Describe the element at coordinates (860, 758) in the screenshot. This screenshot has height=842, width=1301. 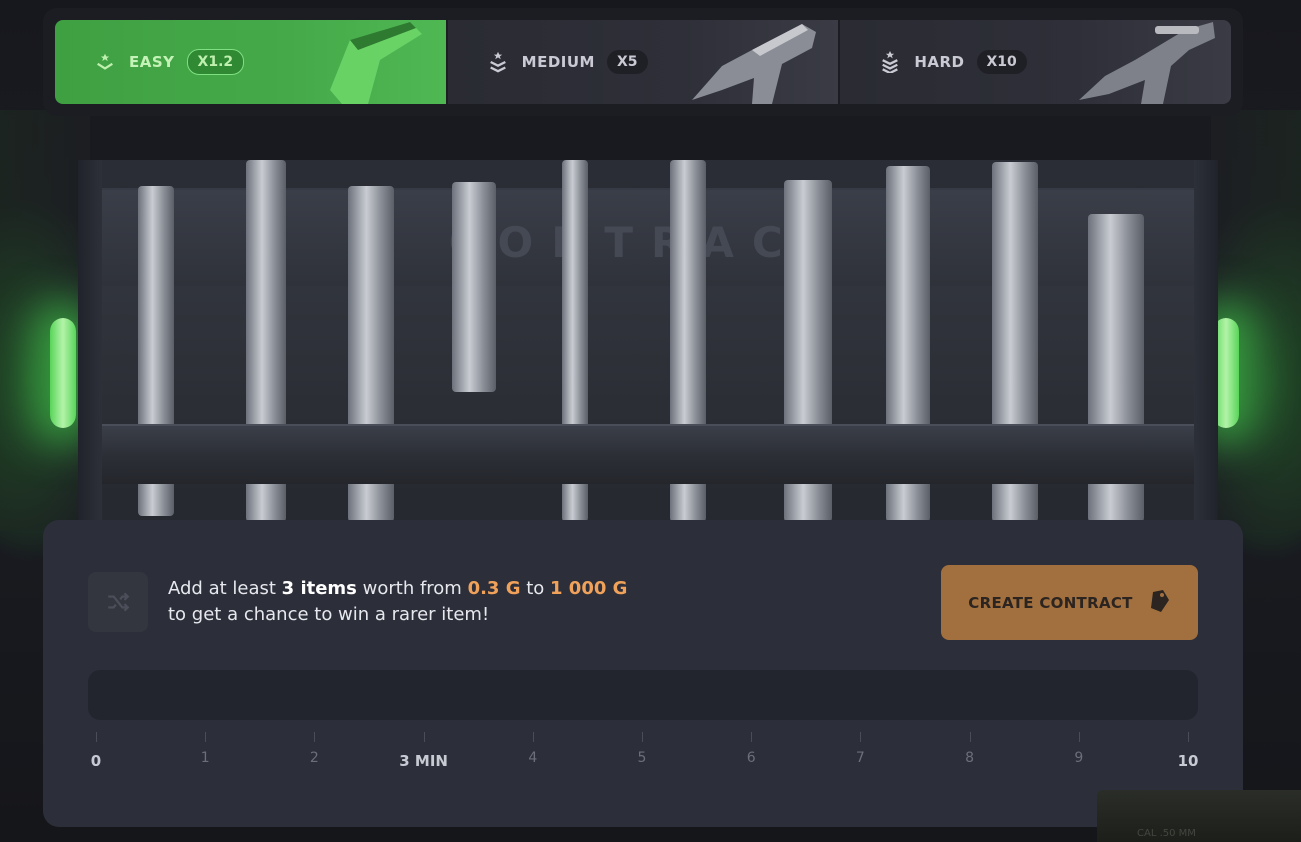
I see `scale-tick-label: 7` at that location.